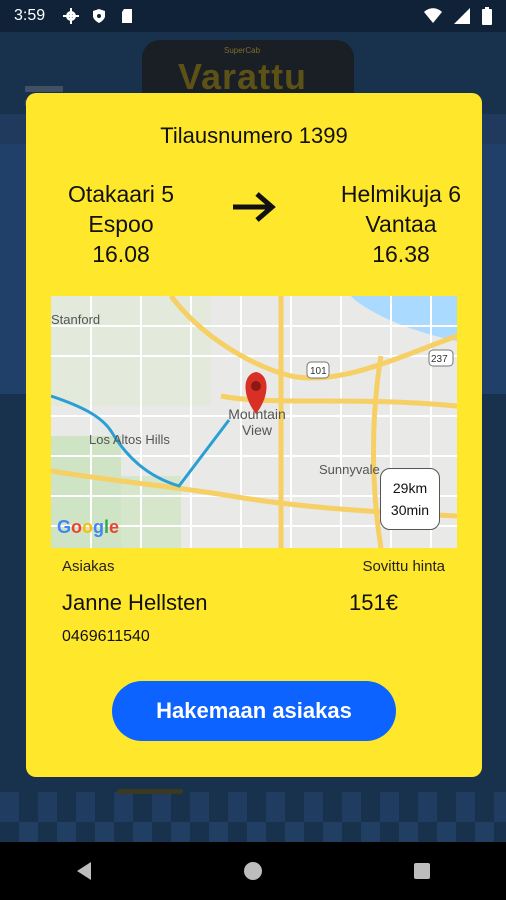  I want to click on home-button, so click(253, 871).